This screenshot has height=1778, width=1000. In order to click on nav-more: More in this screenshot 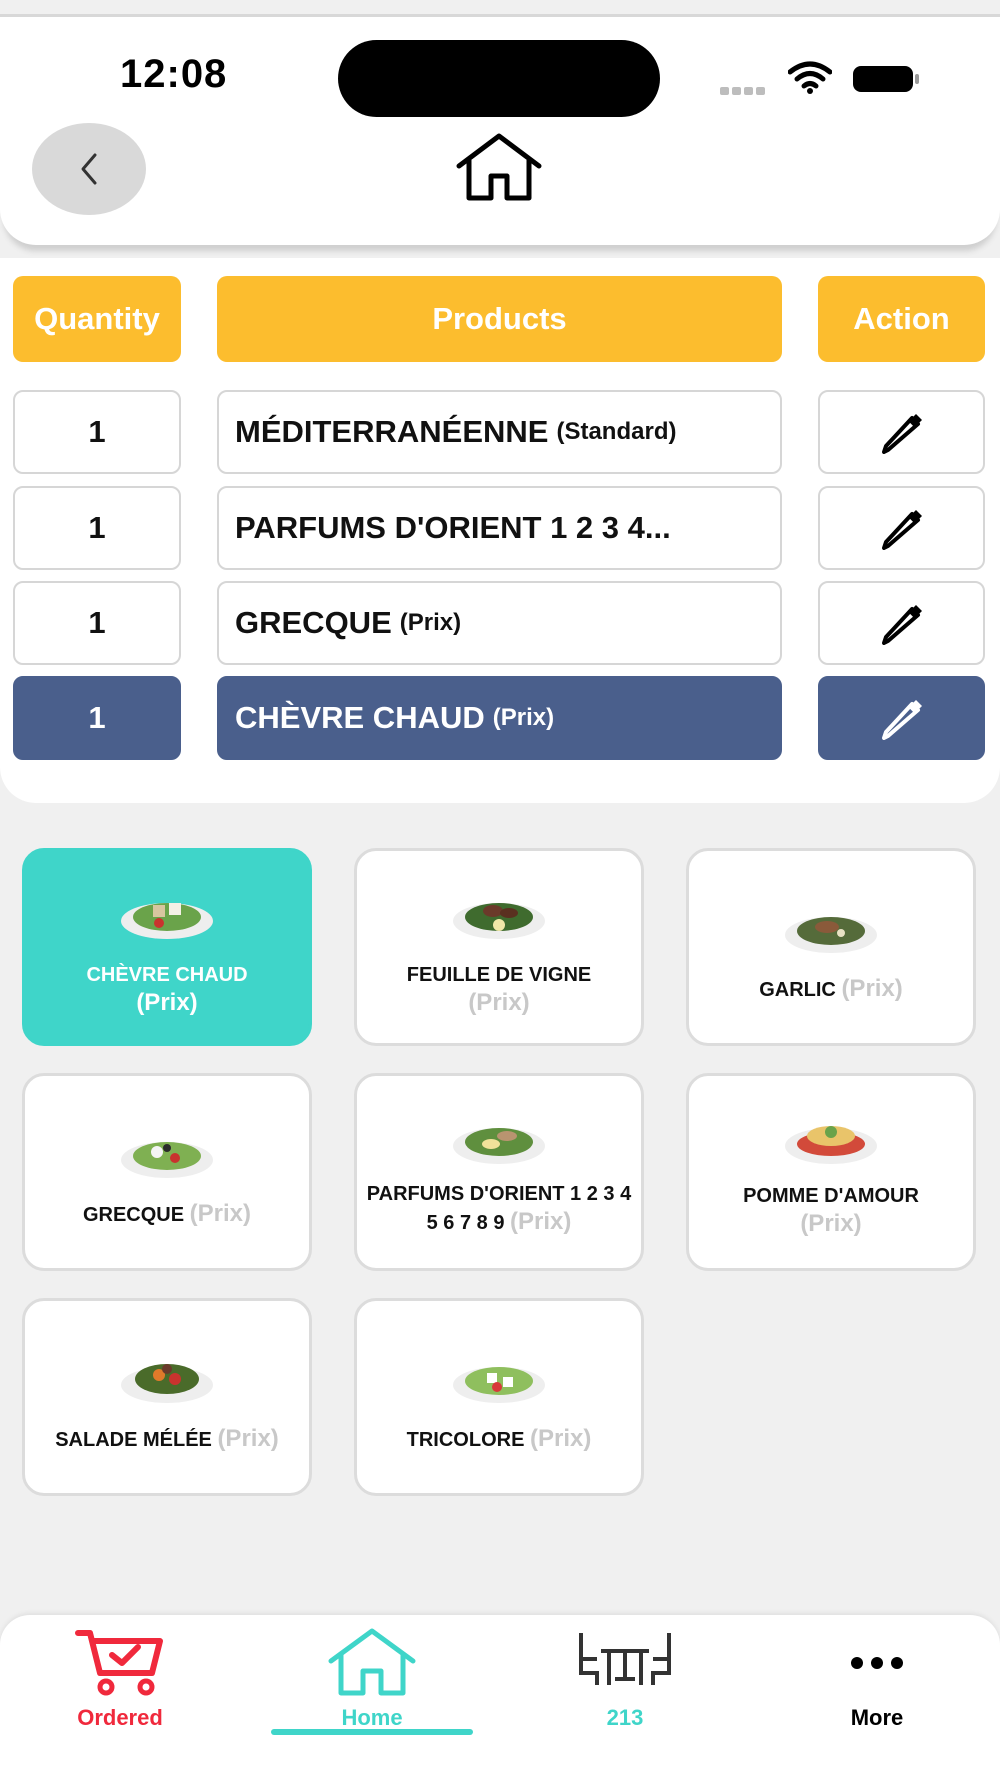, I will do `click(877, 1690)`.